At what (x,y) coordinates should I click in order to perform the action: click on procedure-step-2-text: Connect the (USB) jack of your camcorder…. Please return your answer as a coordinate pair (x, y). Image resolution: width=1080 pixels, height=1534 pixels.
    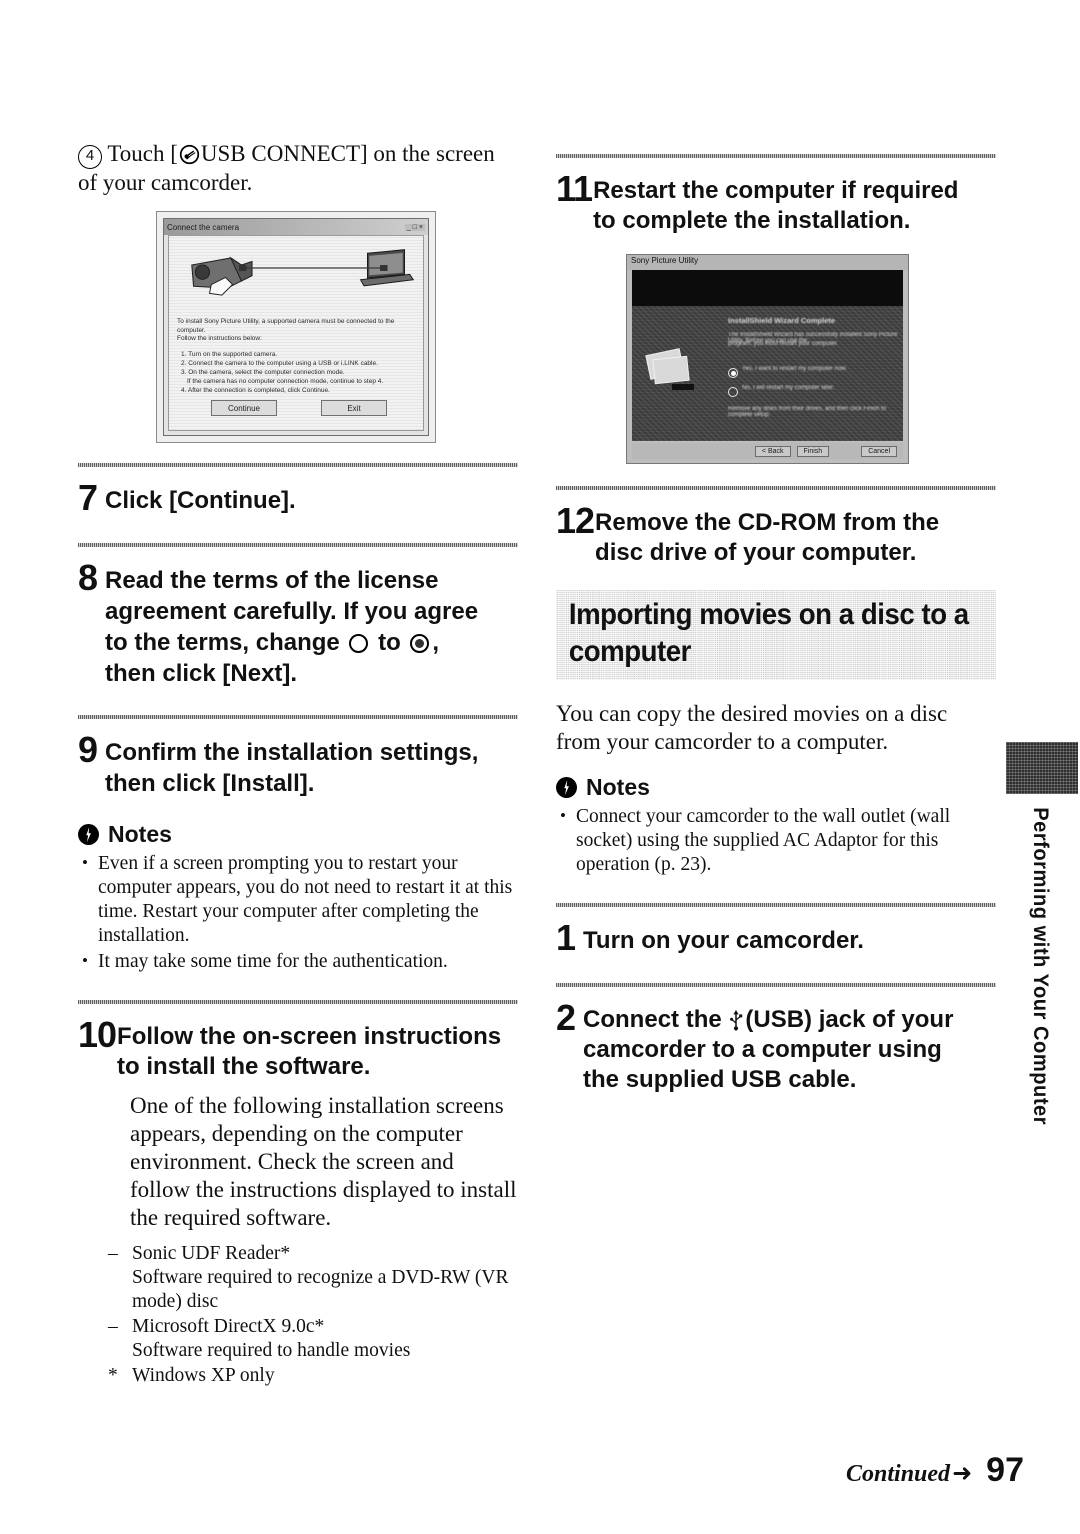
    Looking at the image, I should click on (768, 1047).